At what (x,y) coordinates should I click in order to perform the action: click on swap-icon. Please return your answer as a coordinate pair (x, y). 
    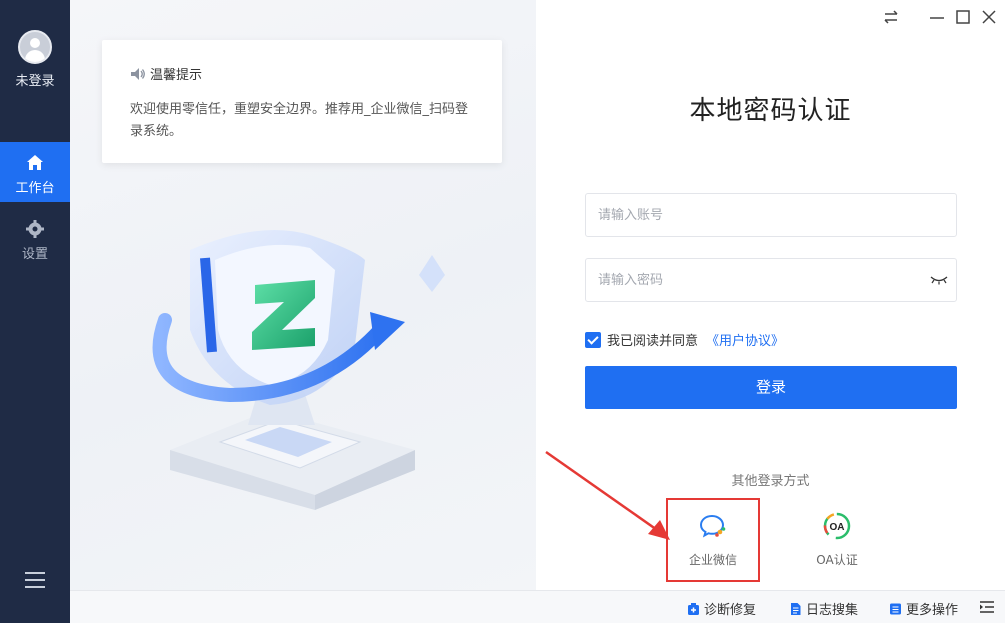
    Looking at the image, I should click on (891, 17).